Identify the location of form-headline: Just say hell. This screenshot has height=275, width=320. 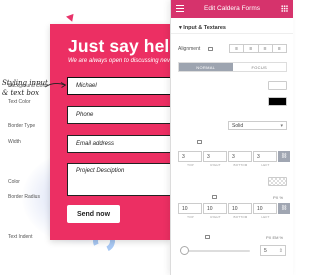
(121, 46).